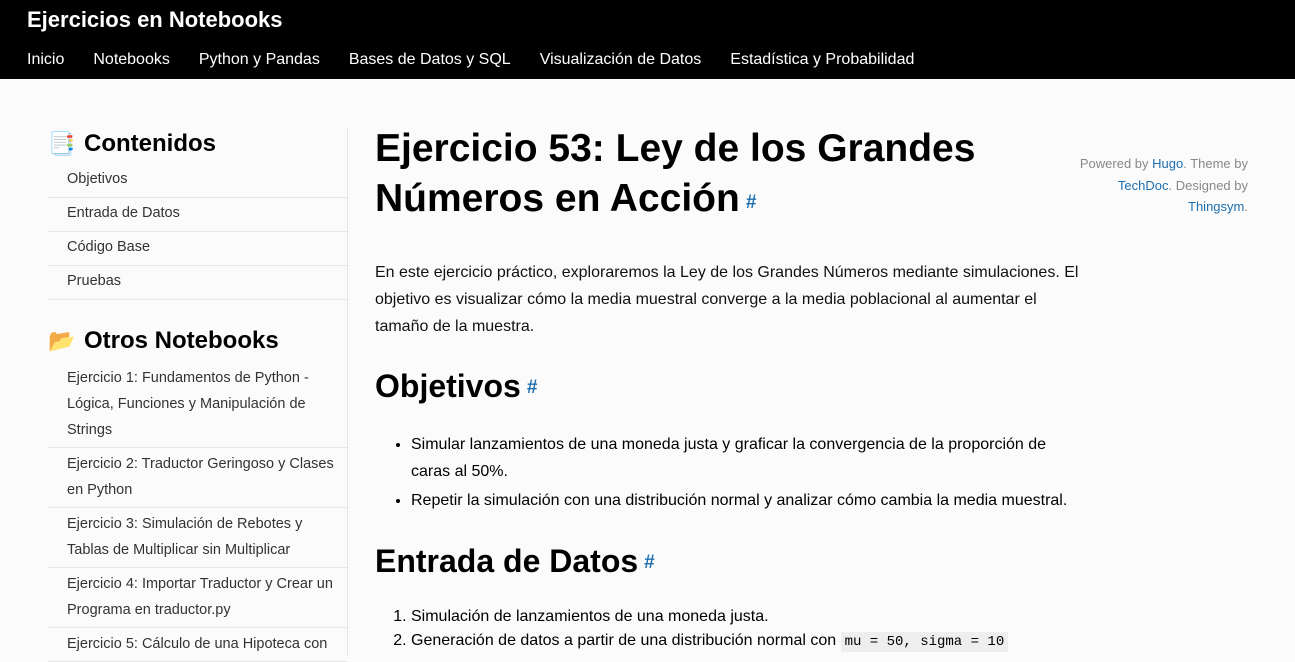 This screenshot has height=662, width=1295. What do you see at coordinates (751, 202) in the screenshot?
I see `title-anchor-link: #` at bounding box center [751, 202].